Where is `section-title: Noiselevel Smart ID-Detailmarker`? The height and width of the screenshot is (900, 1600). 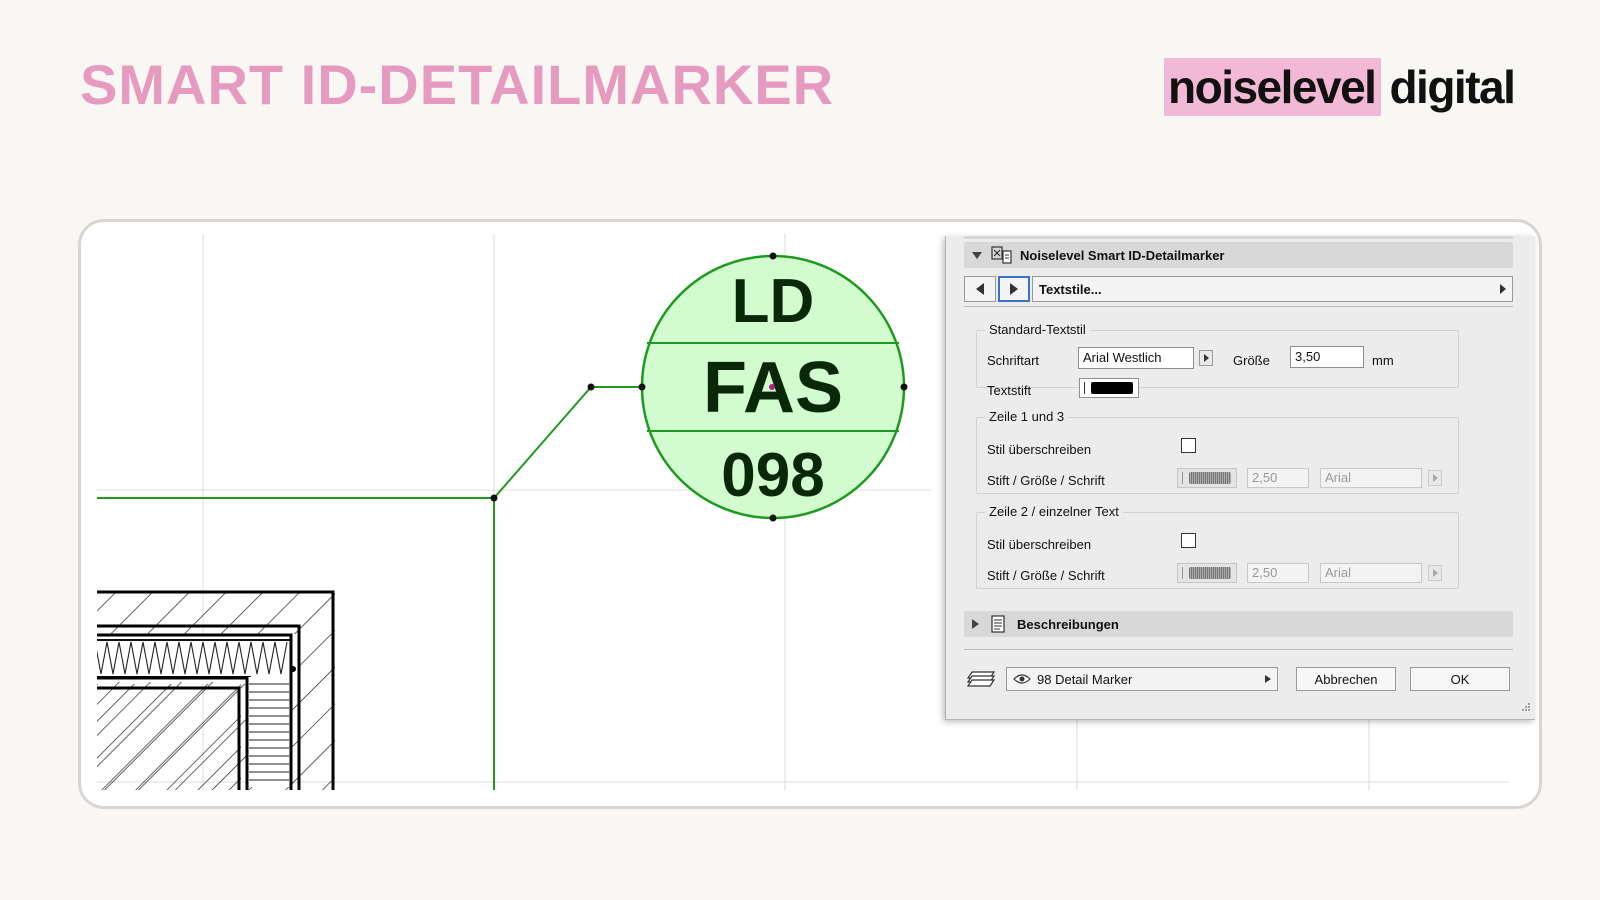
section-title: Noiselevel Smart ID-Detailmarker is located at coordinates (1122, 255).